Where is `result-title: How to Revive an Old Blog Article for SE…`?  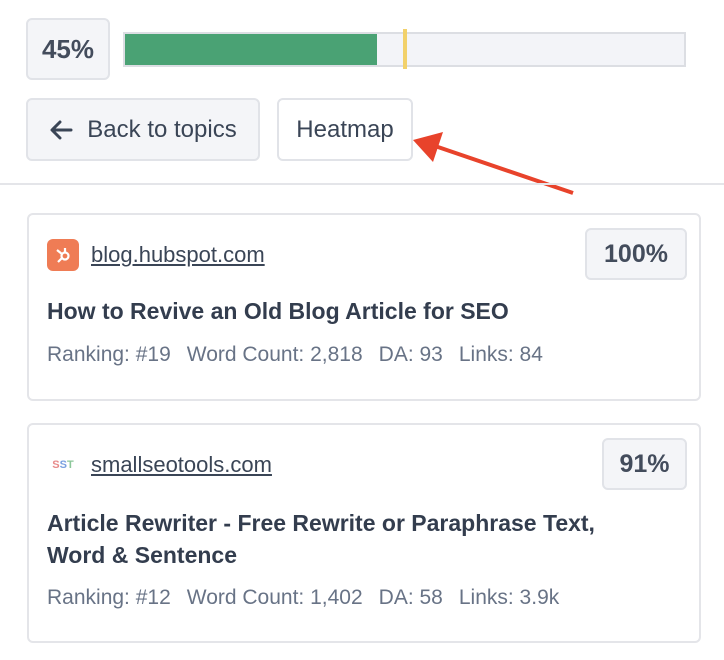 result-title: How to Revive an Old Blog Article for SE… is located at coordinates (343, 311).